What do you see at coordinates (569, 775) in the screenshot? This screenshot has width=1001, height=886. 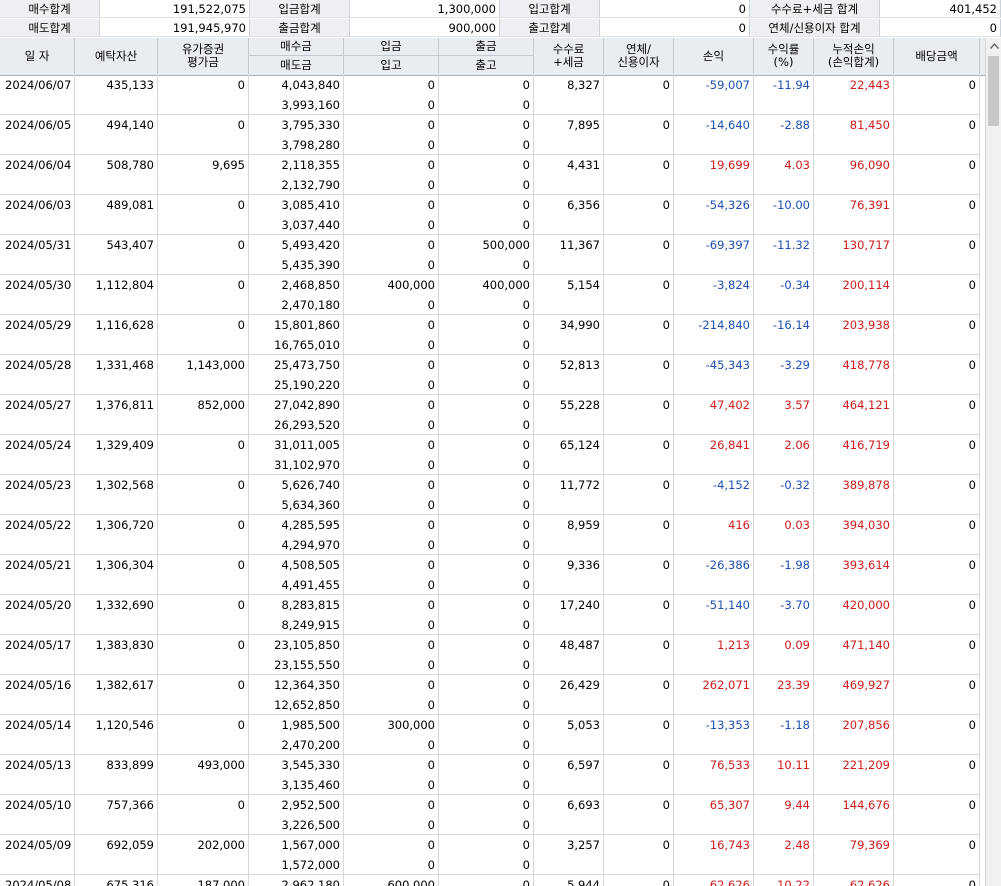 I see `cell-fee: 6,597` at bounding box center [569, 775].